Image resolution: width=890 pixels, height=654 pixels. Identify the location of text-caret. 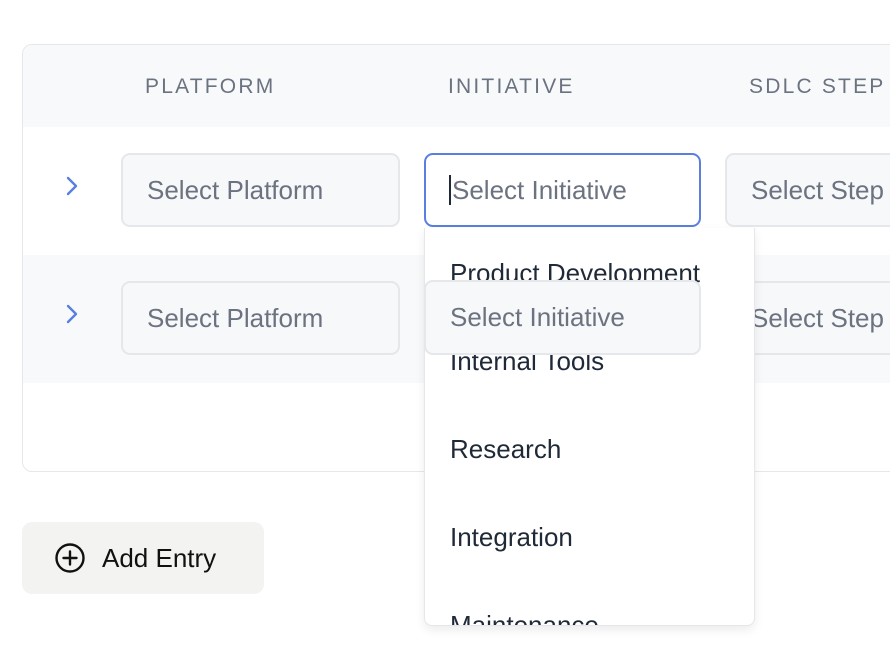
(450, 190).